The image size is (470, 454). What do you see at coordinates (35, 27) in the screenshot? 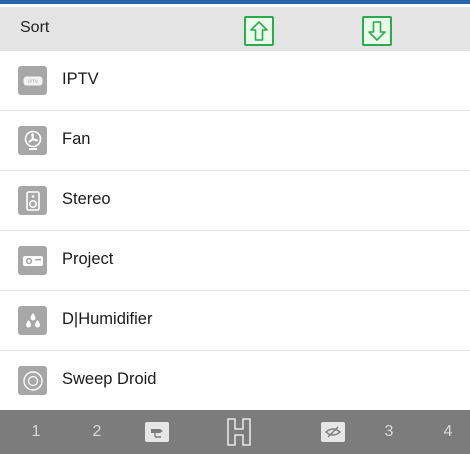
I see `sort-title: Sort` at bounding box center [35, 27].